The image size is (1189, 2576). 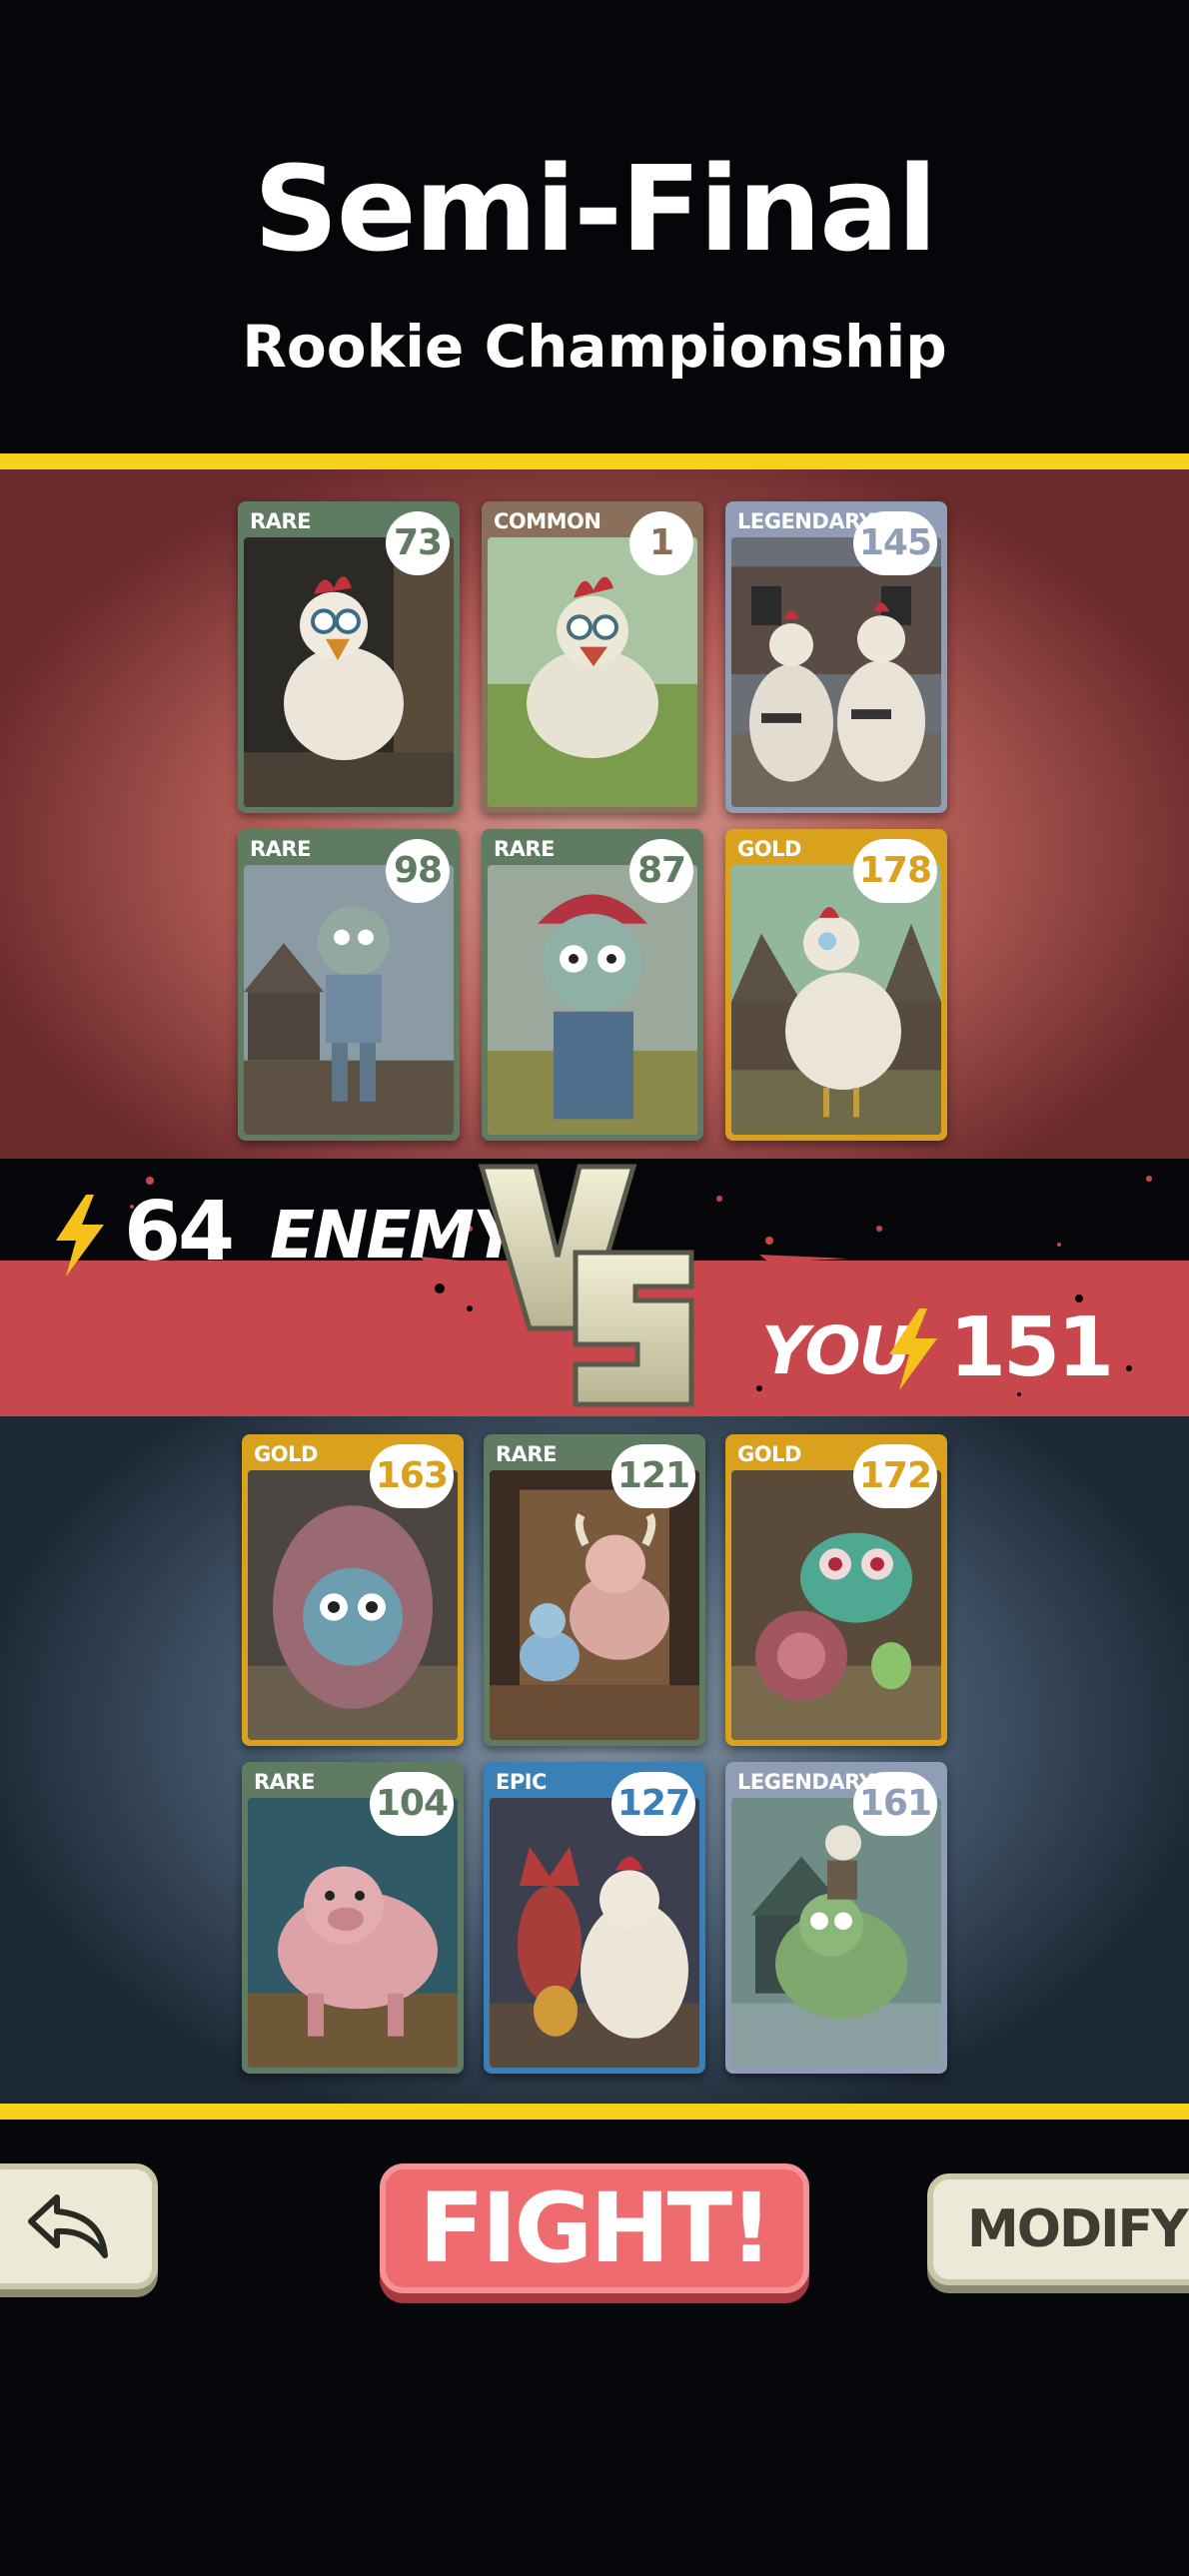 What do you see at coordinates (521, 1782) in the screenshot?
I see `rarity-label: EPIC` at bounding box center [521, 1782].